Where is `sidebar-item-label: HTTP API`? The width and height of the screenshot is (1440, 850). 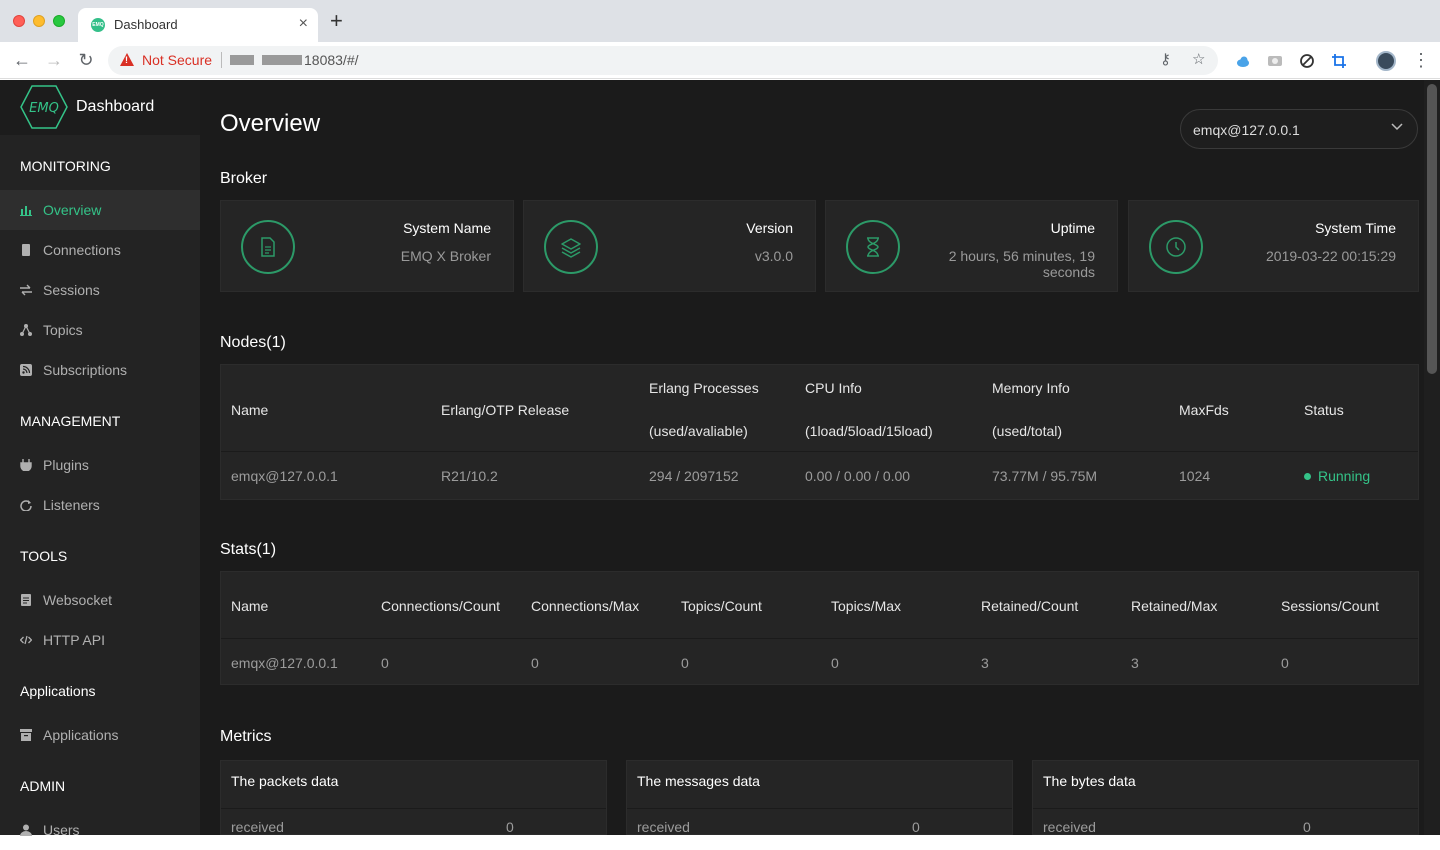
sidebar-item-label: HTTP API is located at coordinates (74, 640).